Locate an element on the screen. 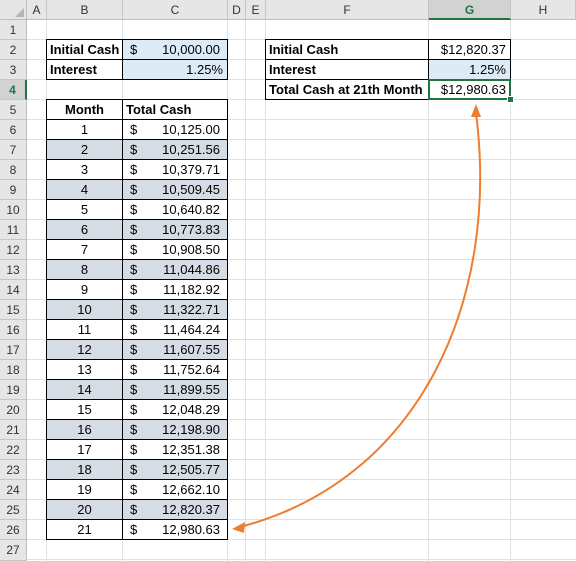 This screenshot has width=576, height=561. total-cash-value: 10,640.82 is located at coordinates (191, 209).